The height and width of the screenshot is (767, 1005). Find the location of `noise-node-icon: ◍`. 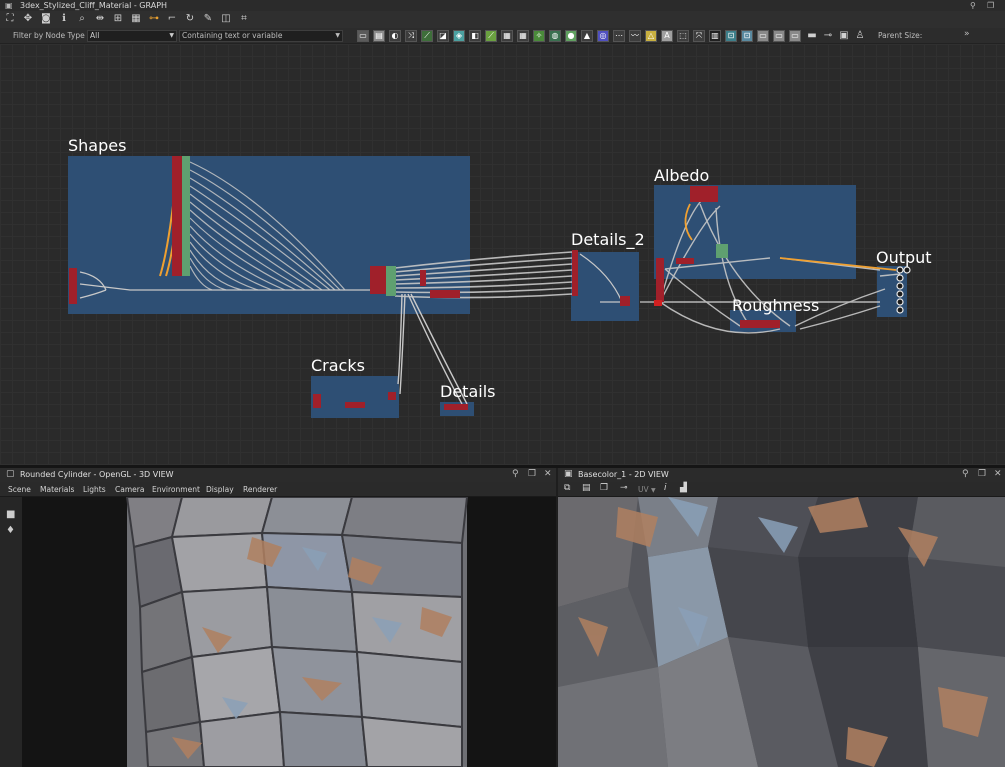

noise-node-icon: ◍ is located at coordinates (555, 36).